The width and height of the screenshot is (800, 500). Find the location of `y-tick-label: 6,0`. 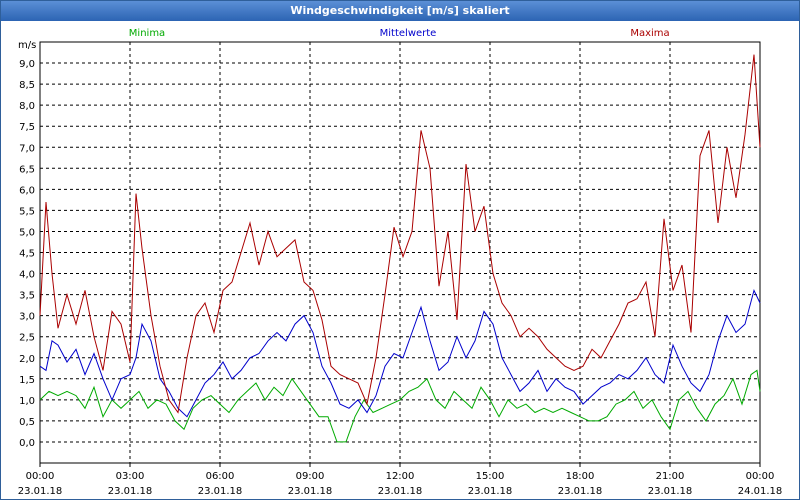

y-tick-label: 6,0 is located at coordinates (27, 190).